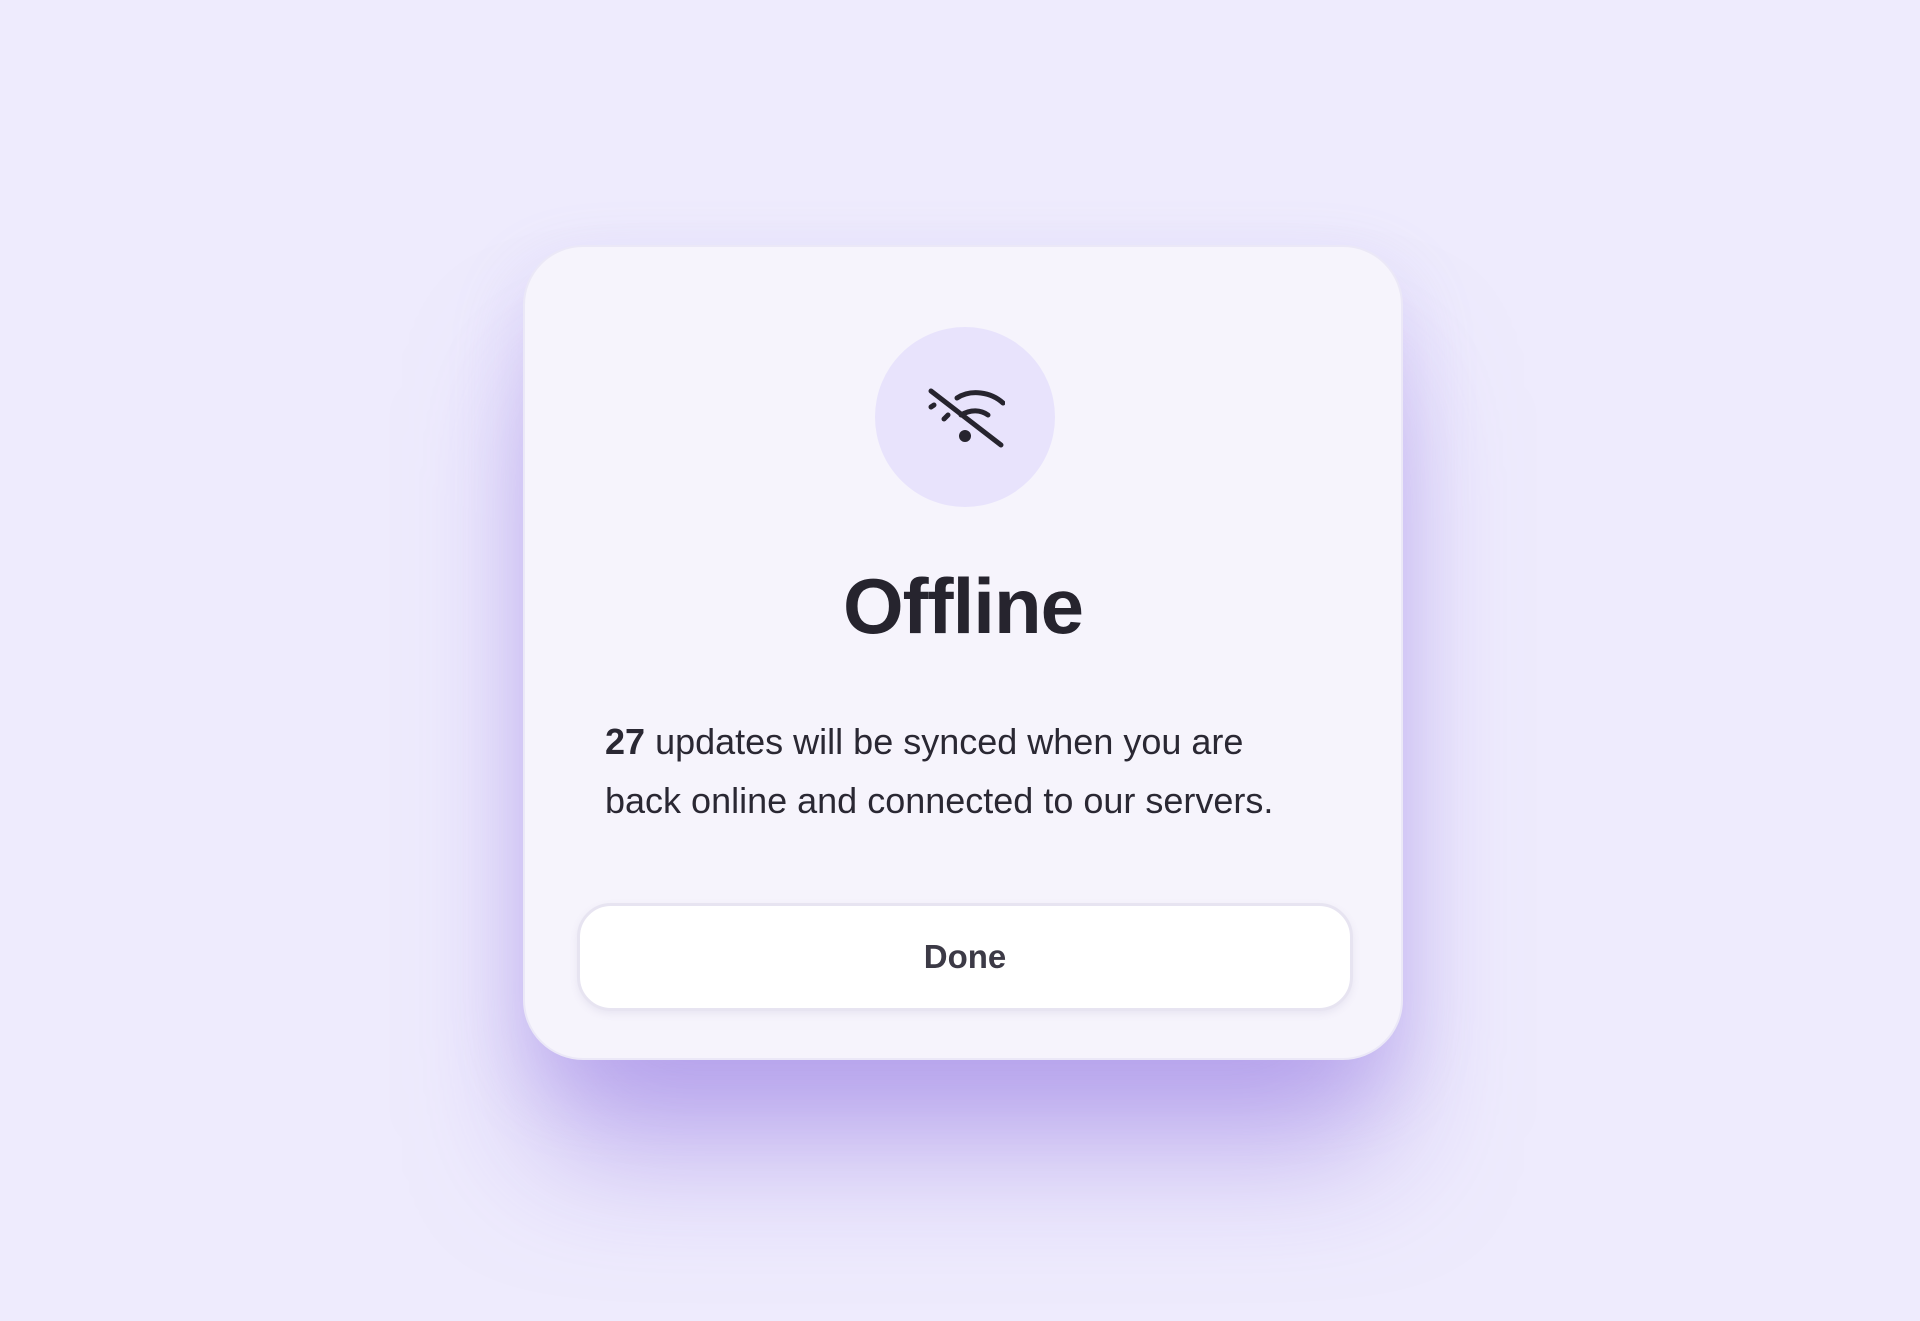 The height and width of the screenshot is (1321, 1920). I want to click on update-count: 27, so click(625, 741).